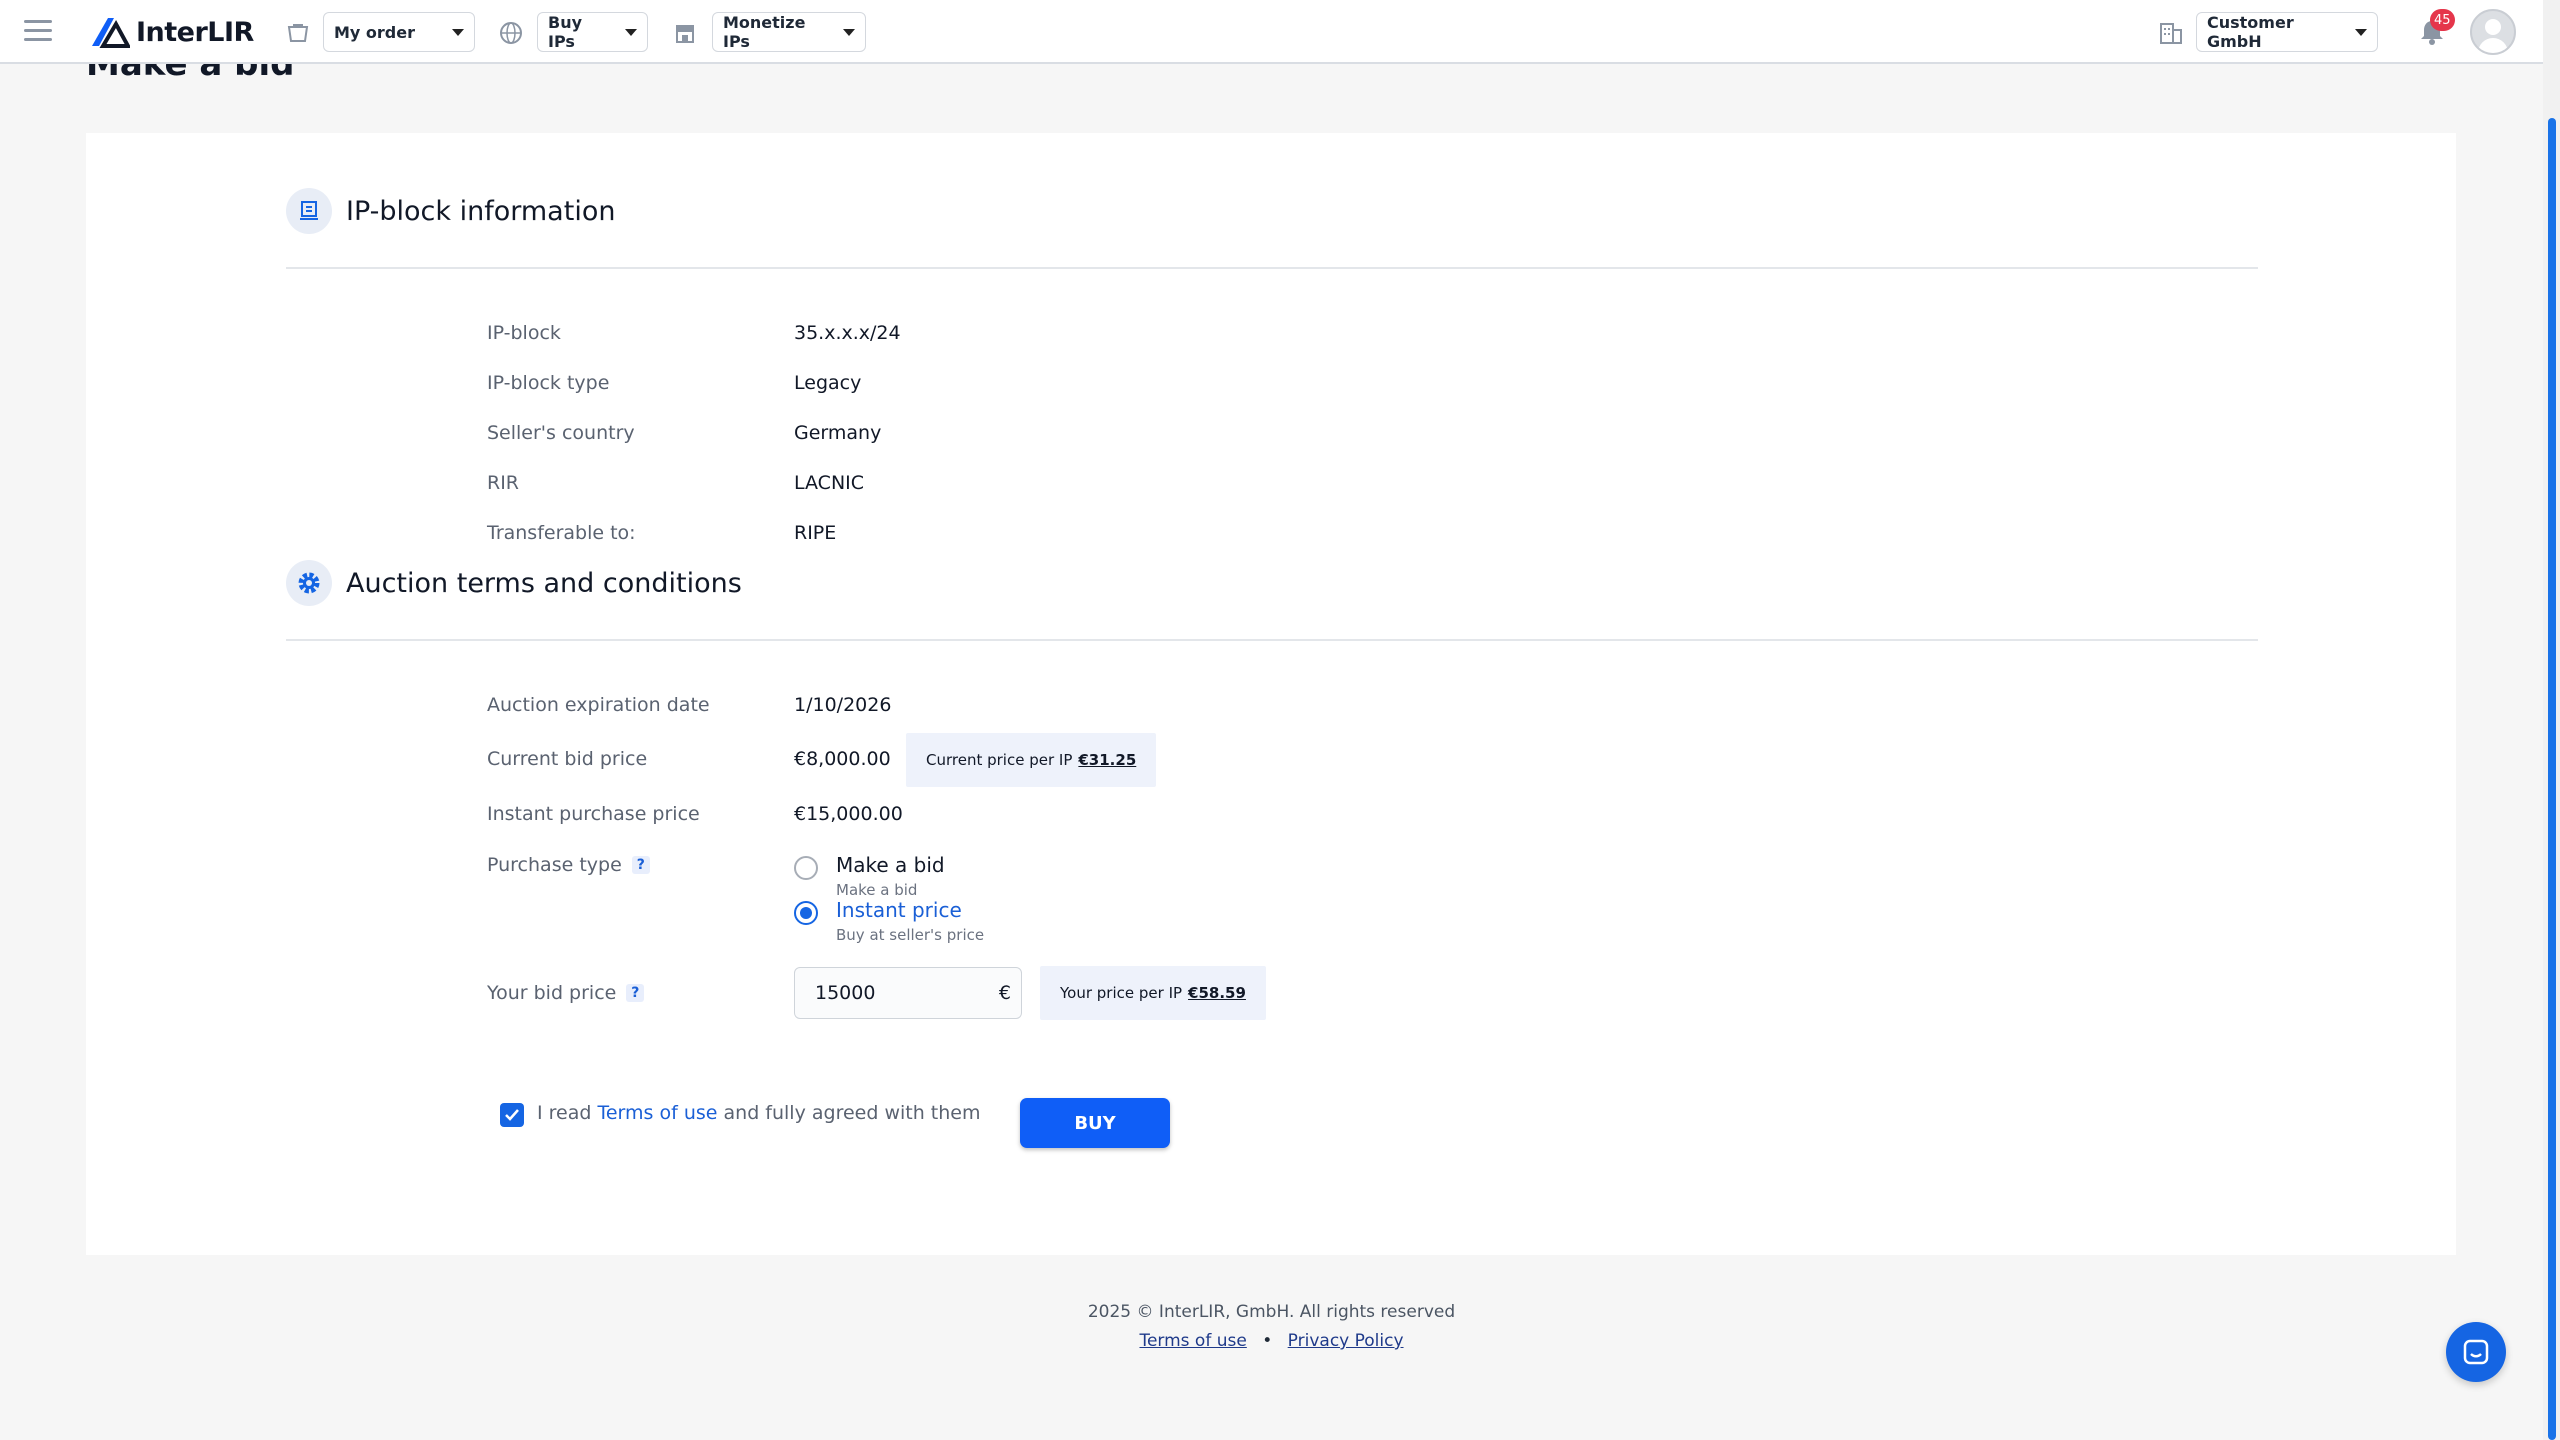 The width and height of the screenshot is (2560, 1440). What do you see at coordinates (548, 383) in the screenshot?
I see `row-label: IP-block type` at bounding box center [548, 383].